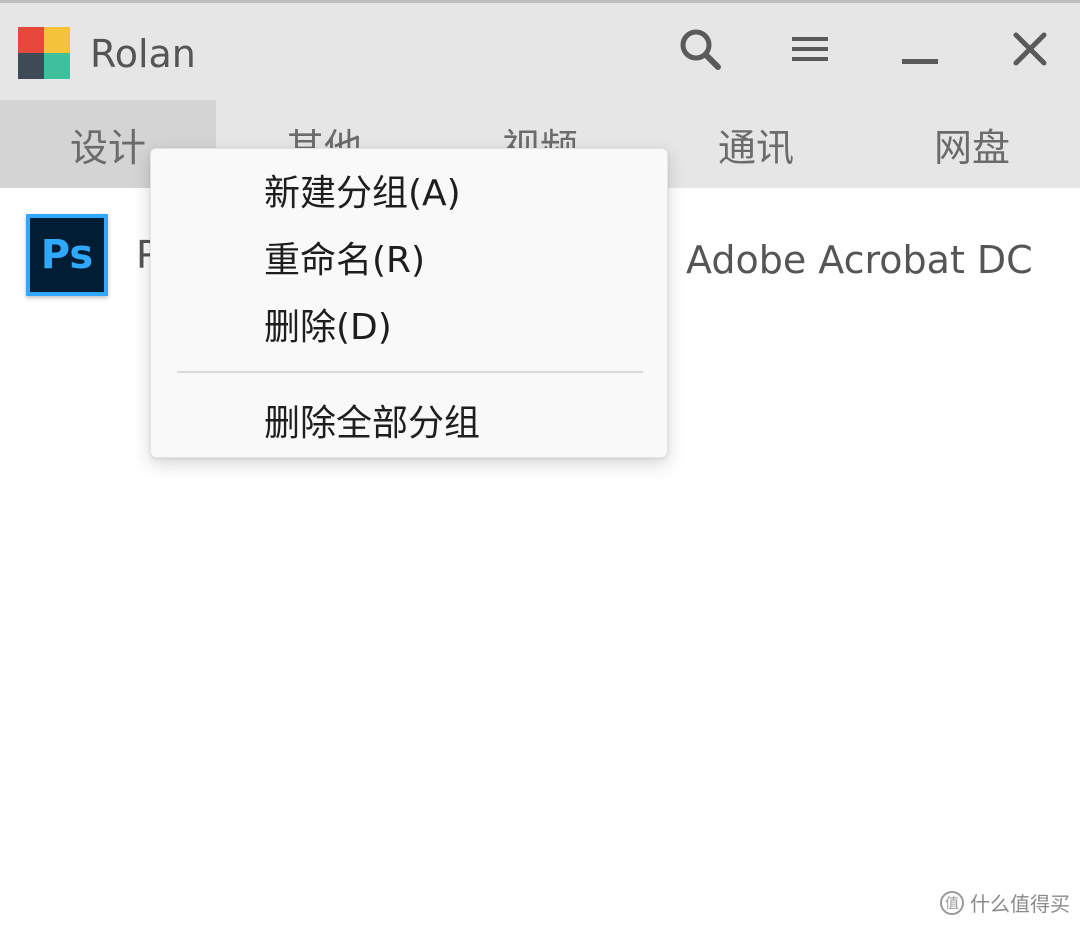 Image resolution: width=1080 pixels, height=927 pixels. Describe the element at coordinates (920, 49) in the screenshot. I see `minimize-button` at that location.